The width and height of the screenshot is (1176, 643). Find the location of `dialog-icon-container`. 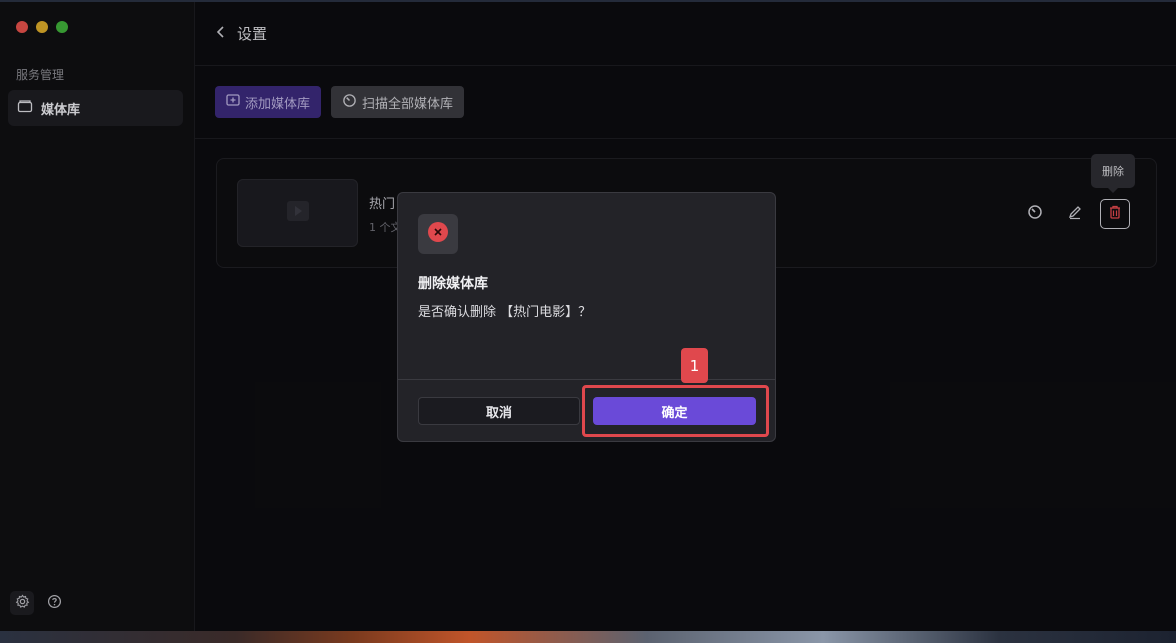

dialog-icon-container is located at coordinates (438, 234).